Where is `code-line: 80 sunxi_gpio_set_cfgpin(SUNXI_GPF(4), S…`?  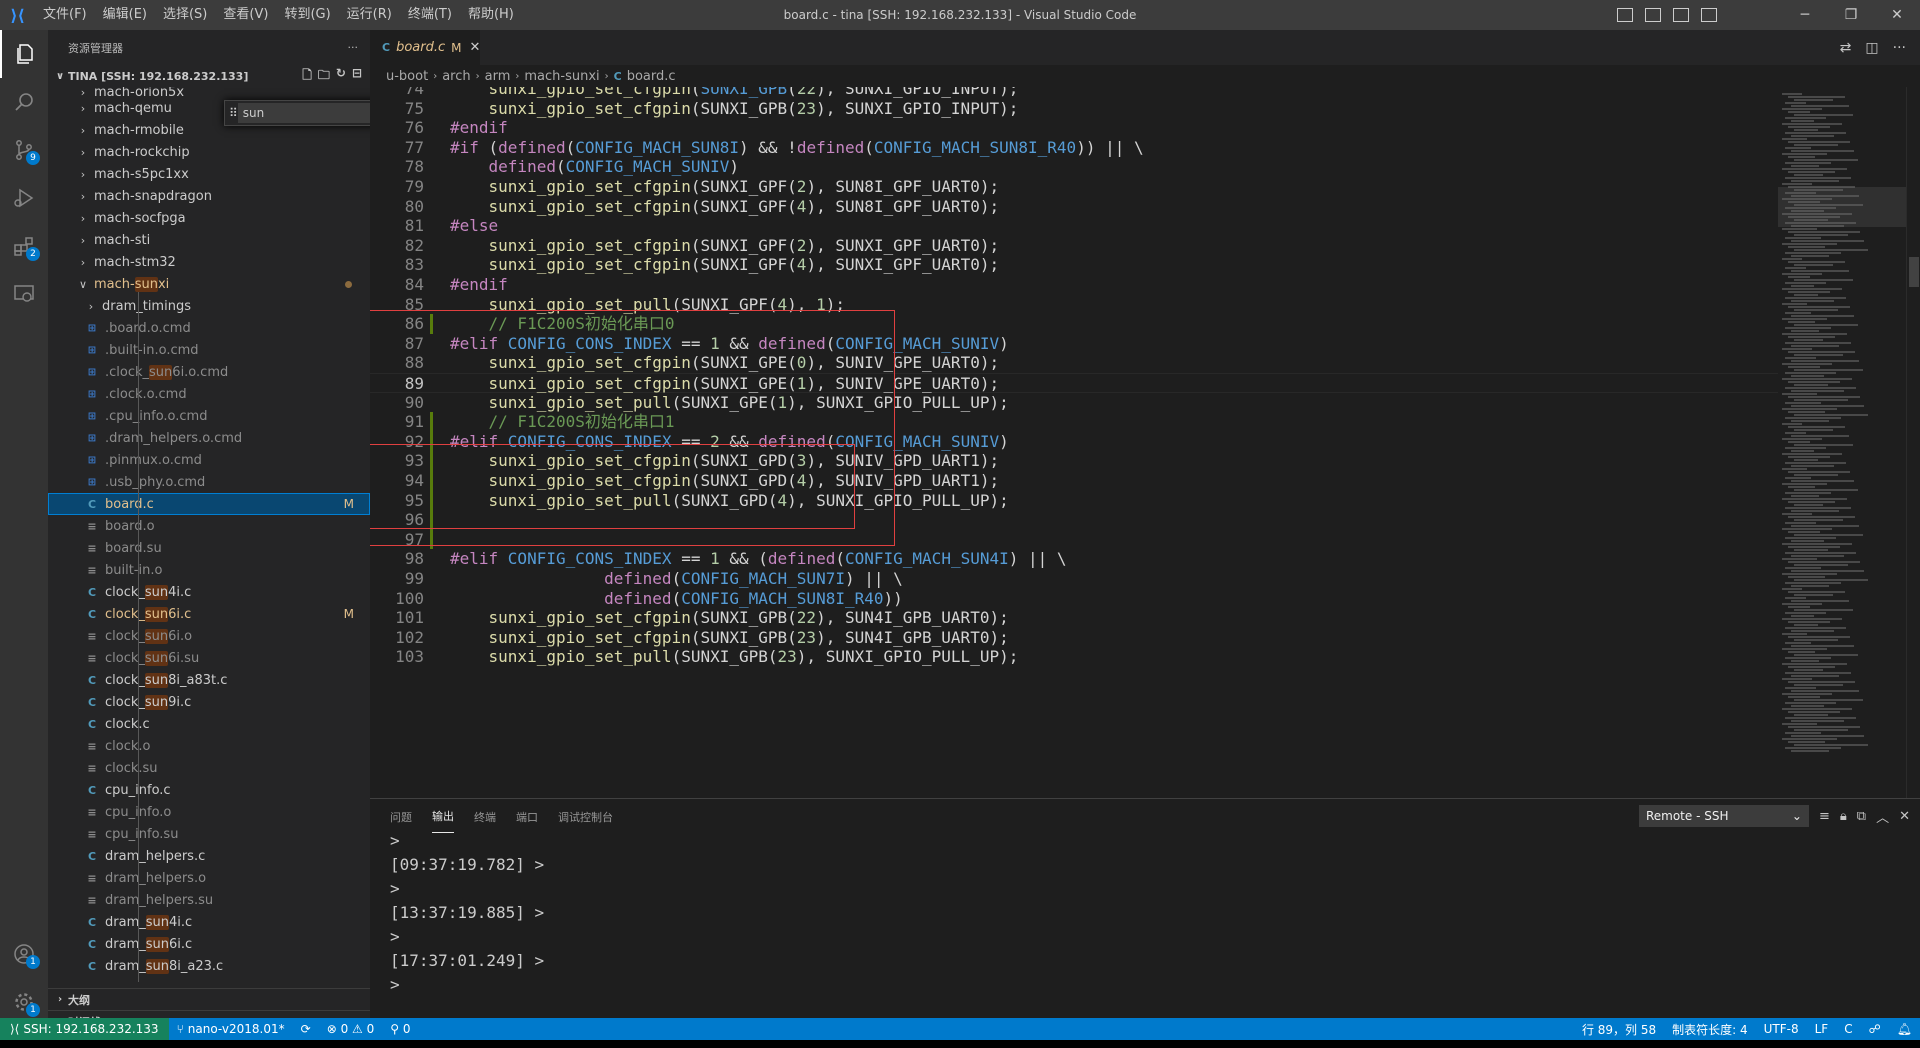 code-line: 80 sunxi_gpio_set_cfgpin(SUNXI_GPF(4), S… is located at coordinates (1074, 207).